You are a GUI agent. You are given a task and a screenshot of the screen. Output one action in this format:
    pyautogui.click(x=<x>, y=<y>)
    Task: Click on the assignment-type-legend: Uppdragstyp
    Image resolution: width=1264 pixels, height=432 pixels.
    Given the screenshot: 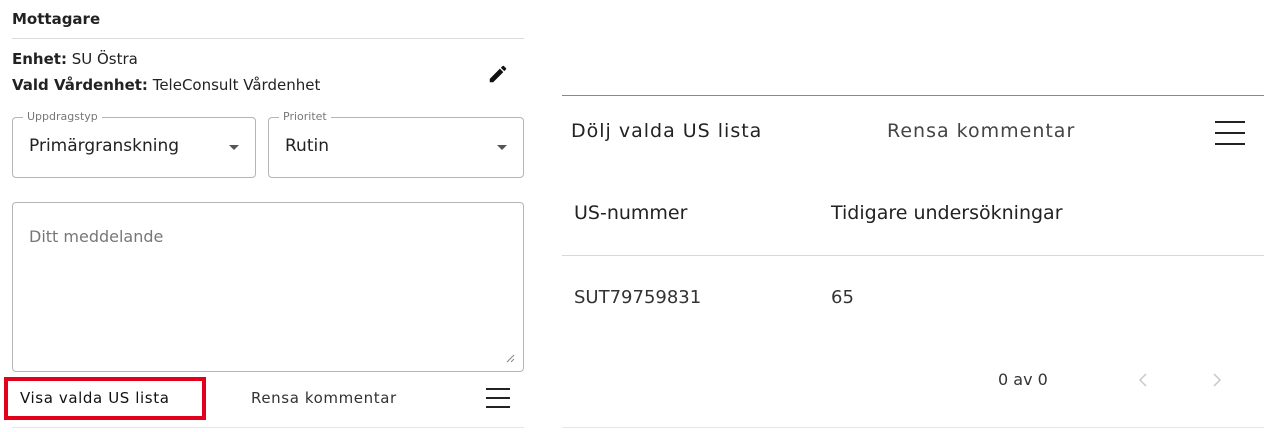 What is the action you would take?
    pyautogui.click(x=62, y=116)
    